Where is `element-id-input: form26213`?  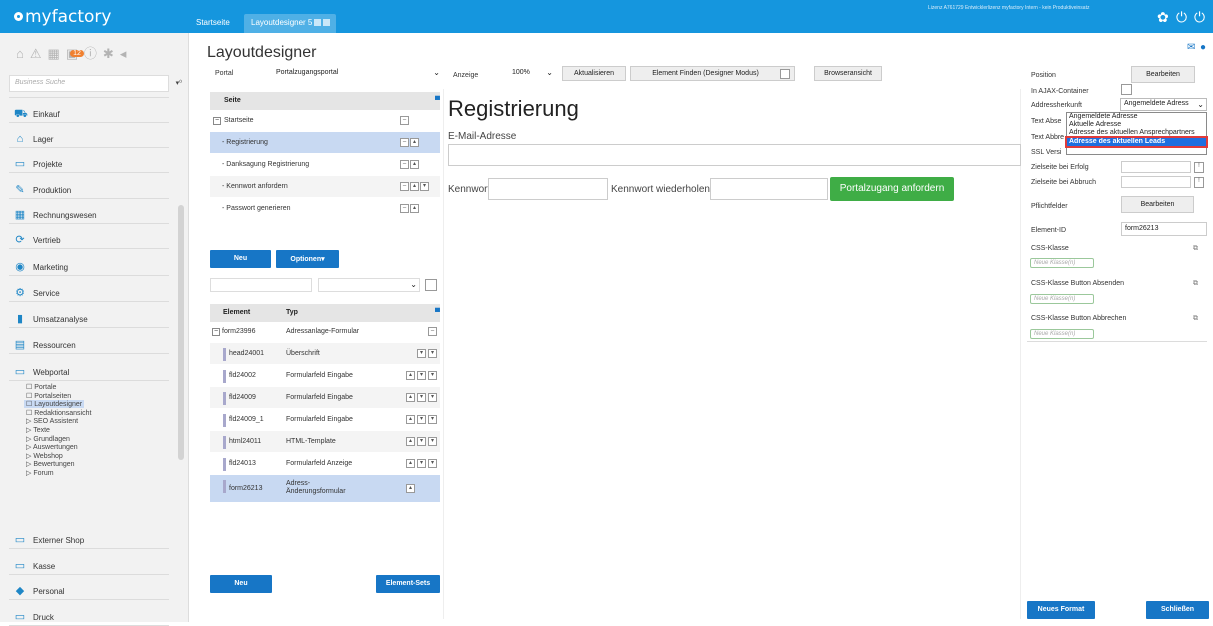 element-id-input: form26213 is located at coordinates (1164, 229).